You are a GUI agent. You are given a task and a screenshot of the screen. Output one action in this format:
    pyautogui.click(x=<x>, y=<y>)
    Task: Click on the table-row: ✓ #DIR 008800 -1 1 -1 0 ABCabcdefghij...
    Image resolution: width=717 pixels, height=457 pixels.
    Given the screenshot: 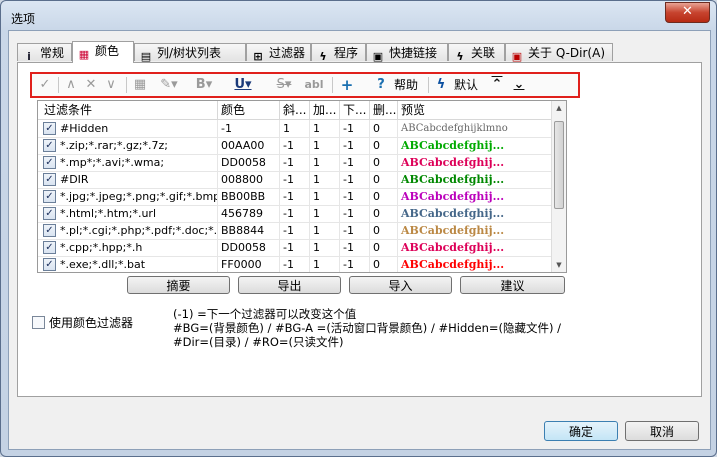 What is the action you would take?
    pyautogui.click(x=295, y=180)
    